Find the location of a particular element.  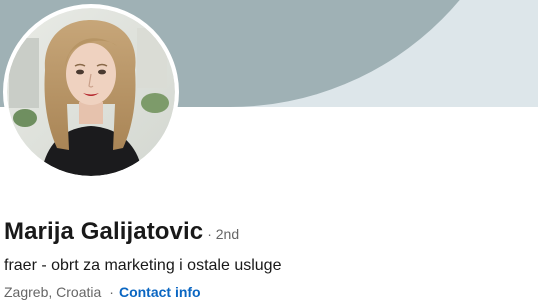

profile-name: Marija Galijatovic is located at coordinates (104, 231).